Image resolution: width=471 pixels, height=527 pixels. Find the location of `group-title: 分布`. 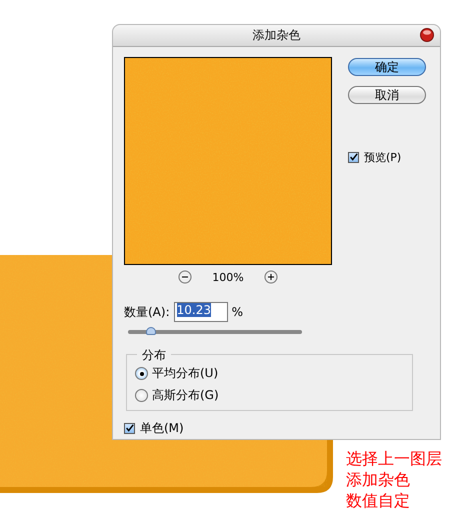

group-title: 分布 is located at coordinates (154, 355).